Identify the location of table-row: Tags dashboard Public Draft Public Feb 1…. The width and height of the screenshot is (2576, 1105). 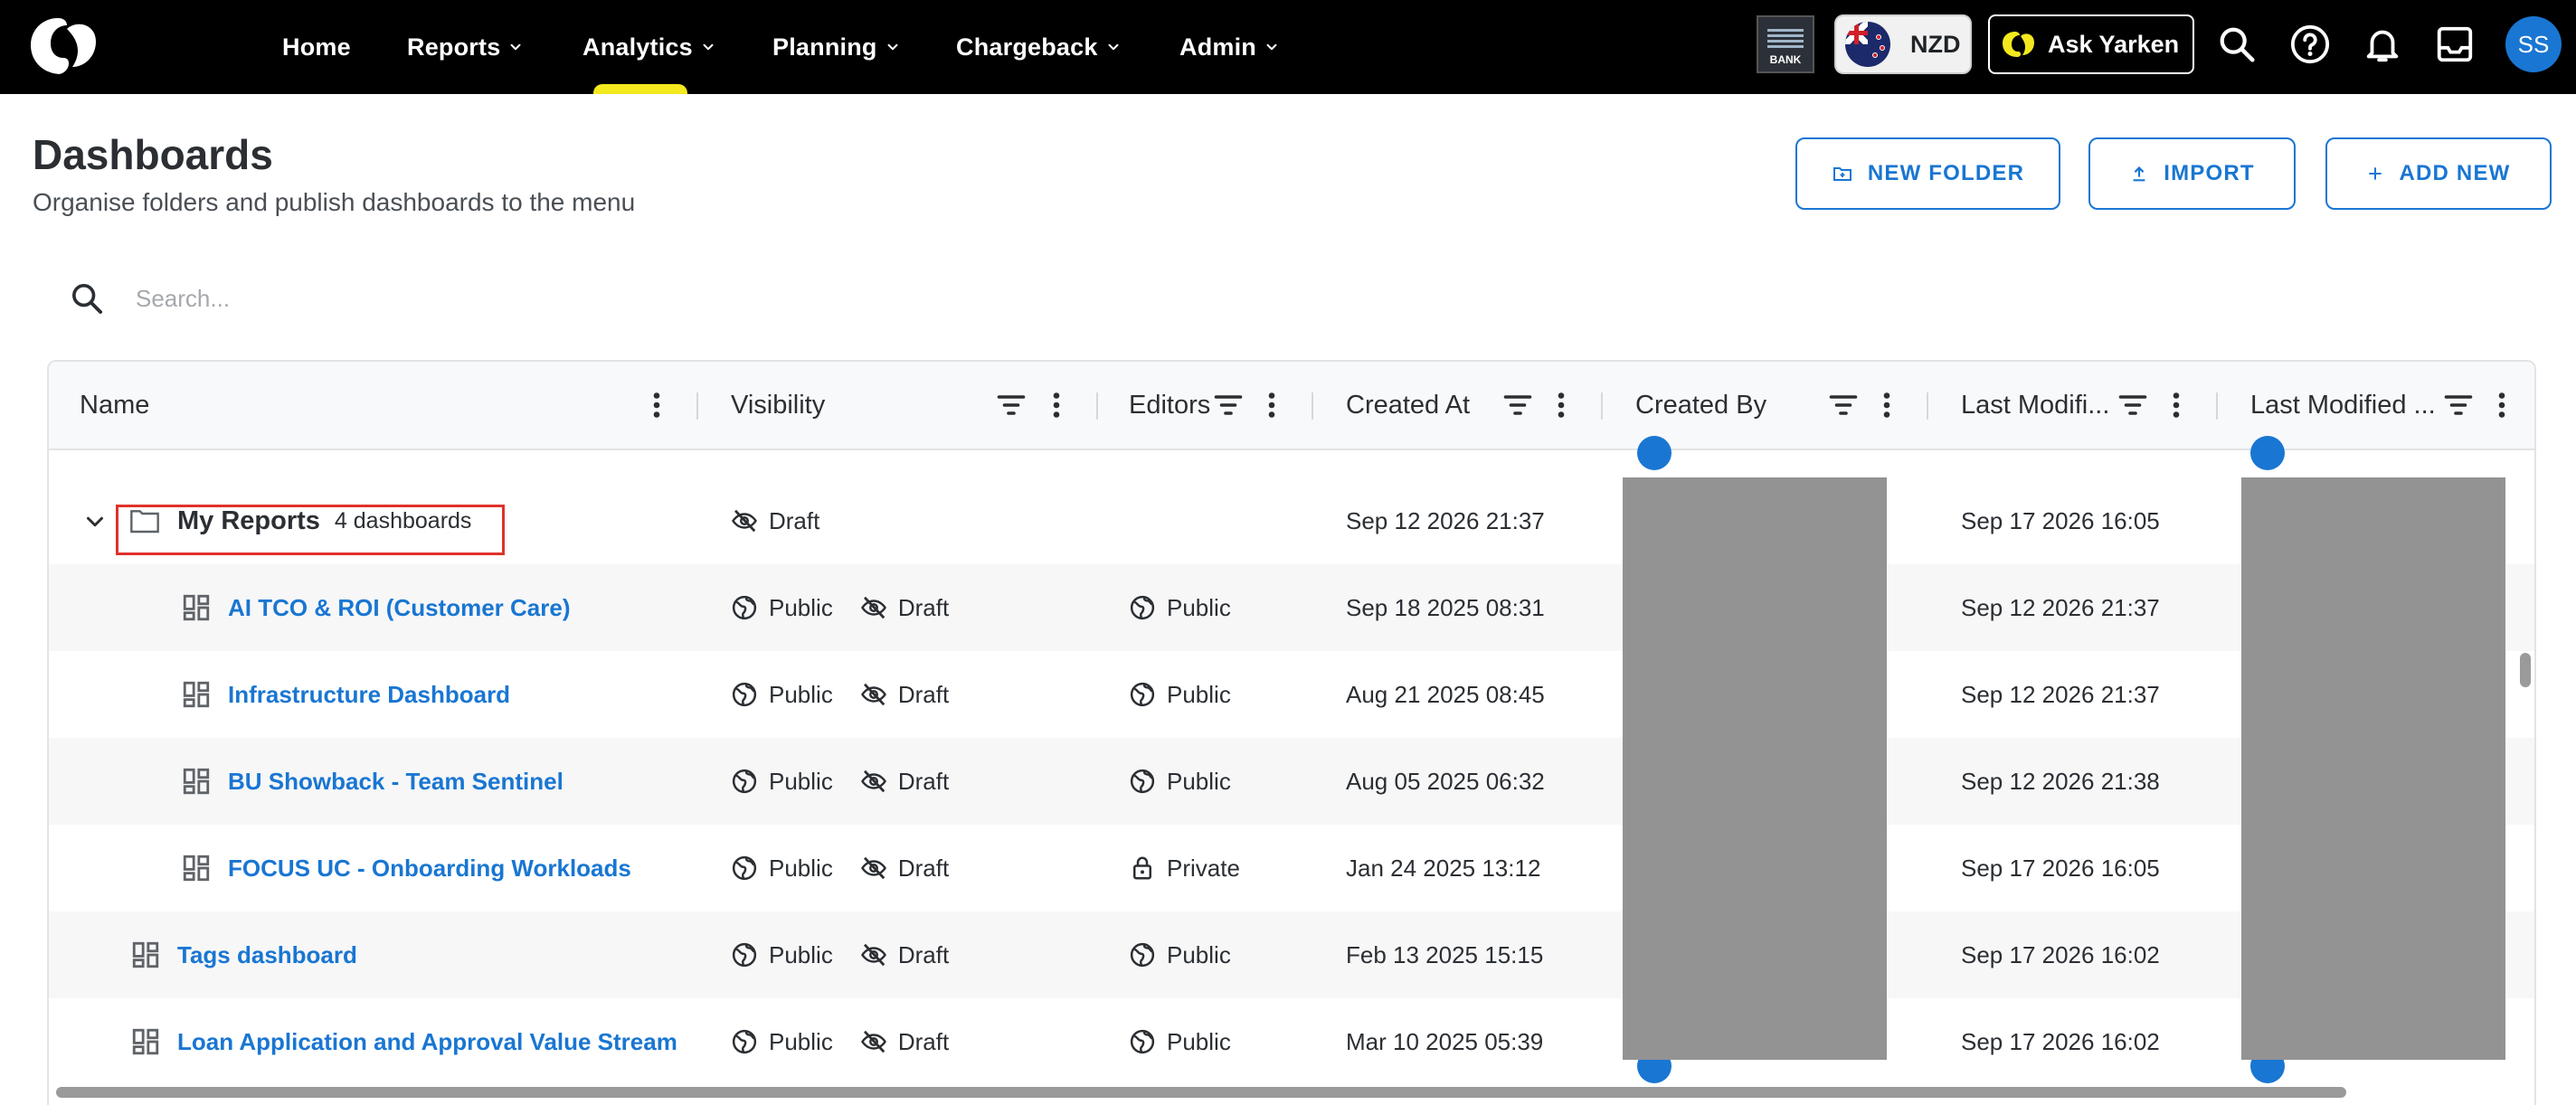
(1292, 955).